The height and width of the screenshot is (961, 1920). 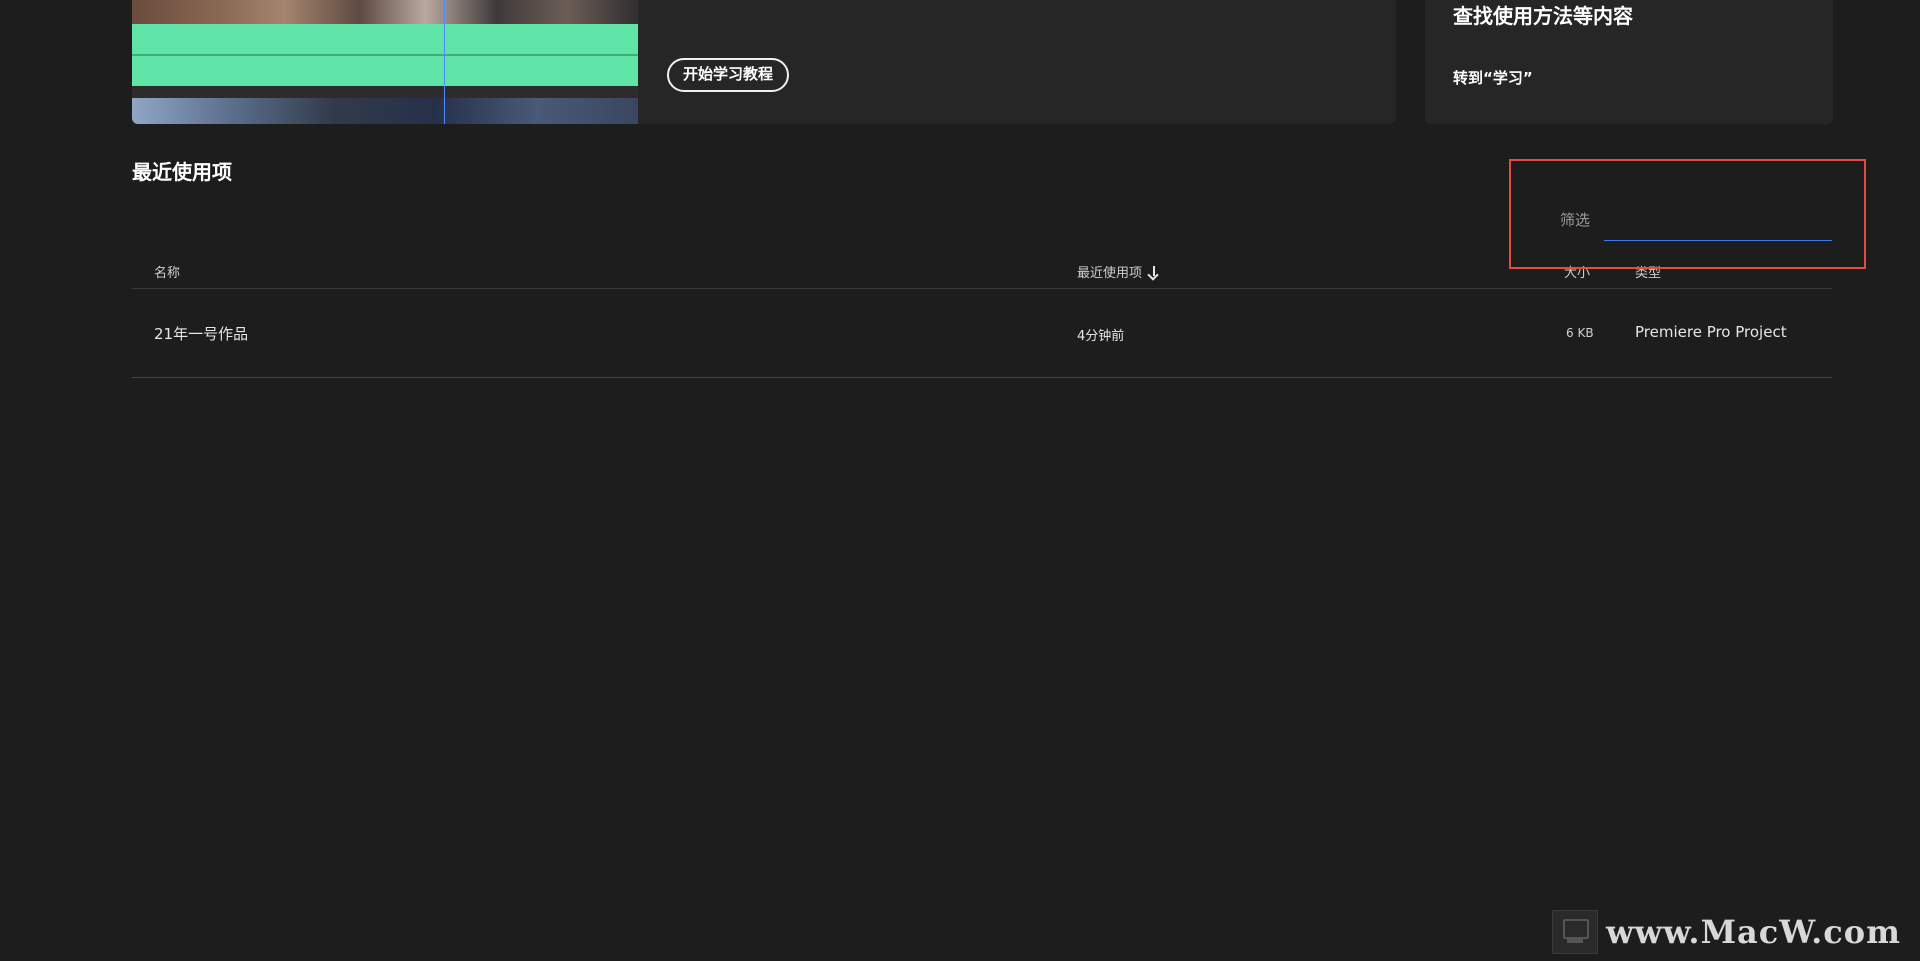 I want to click on playhead-line, so click(x=444, y=62).